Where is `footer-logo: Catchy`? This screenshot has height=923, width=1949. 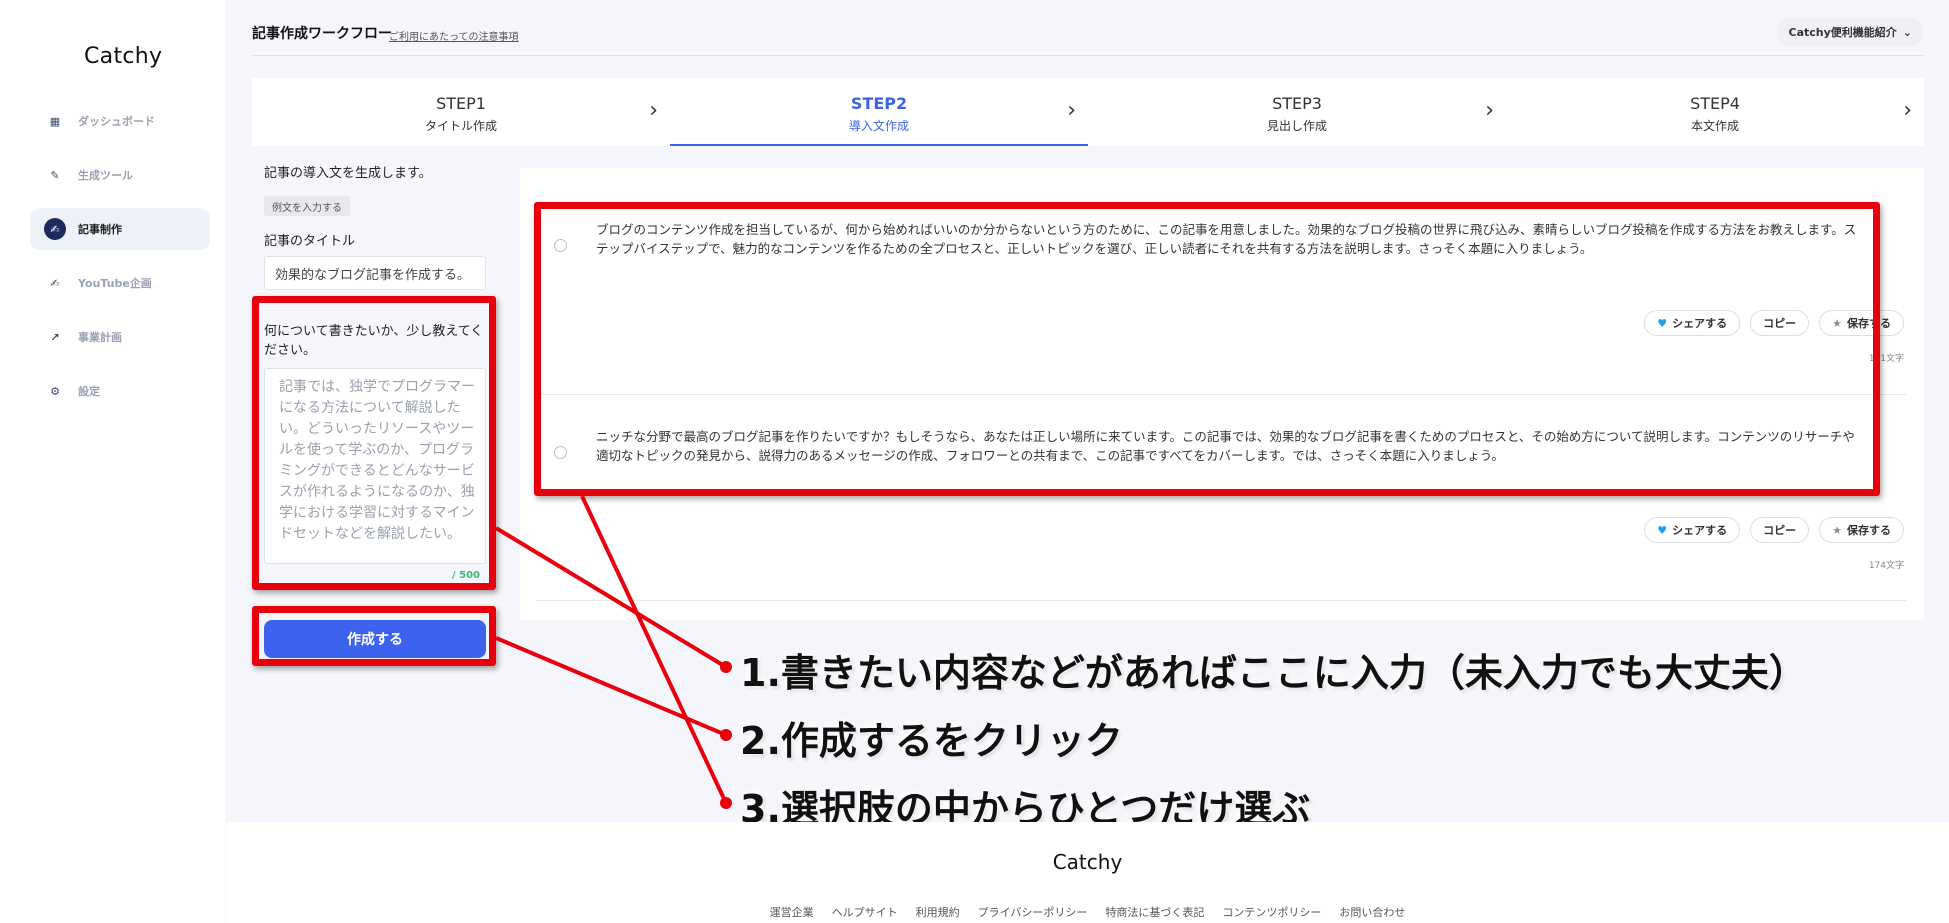
footer-logo: Catchy is located at coordinates (1087, 862).